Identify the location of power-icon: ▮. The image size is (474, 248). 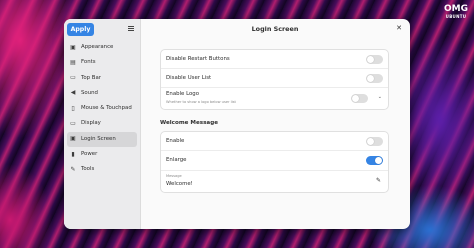
(73, 154).